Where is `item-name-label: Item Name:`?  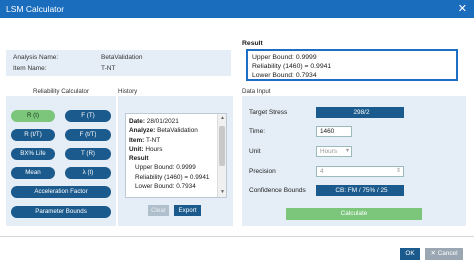
item-name-label: Item Name: is located at coordinates (30, 68).